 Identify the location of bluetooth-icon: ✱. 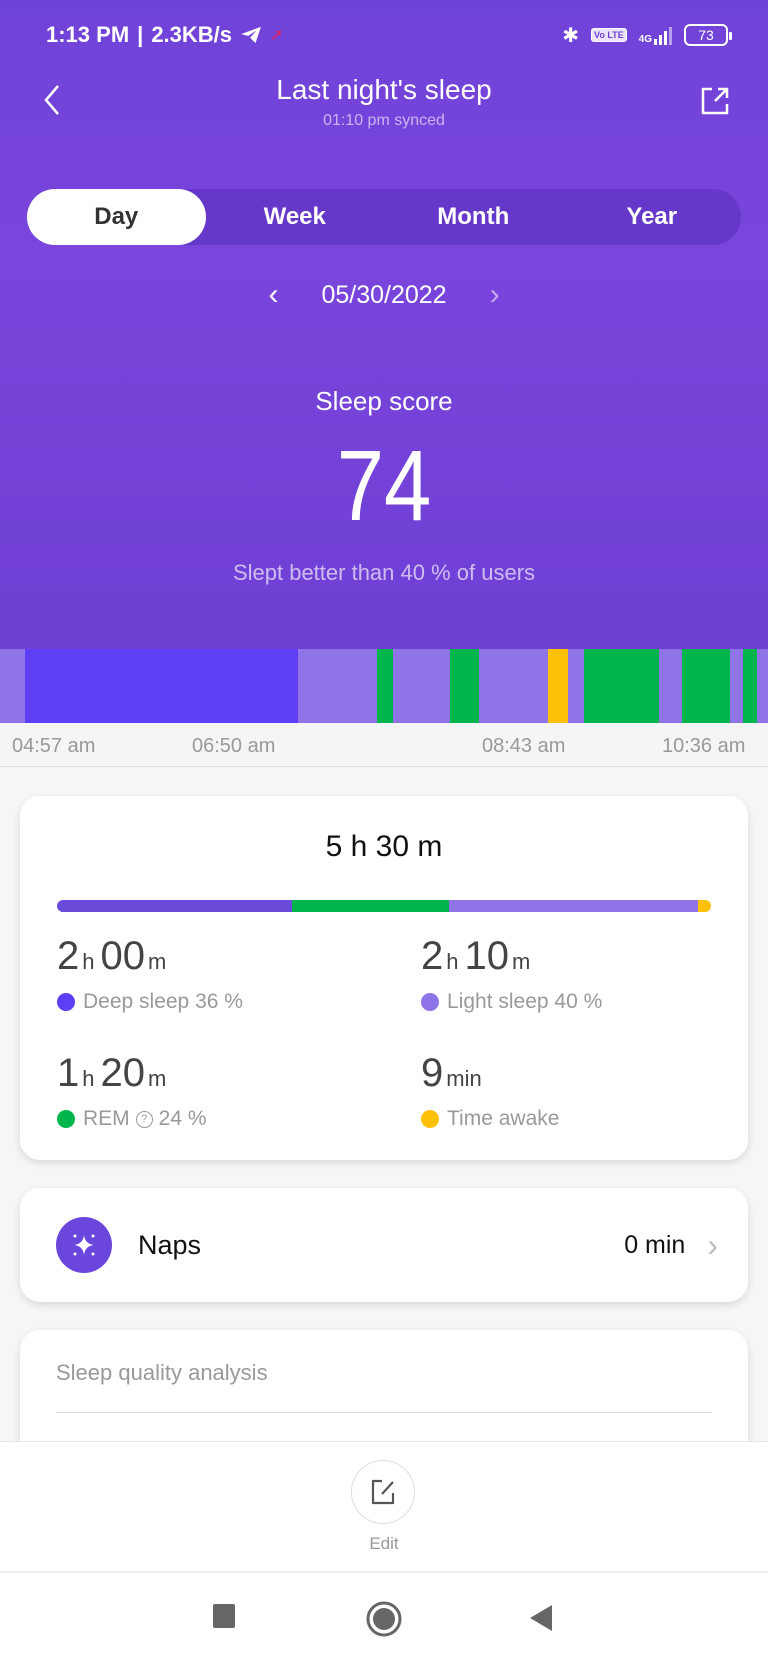
(570, 35).